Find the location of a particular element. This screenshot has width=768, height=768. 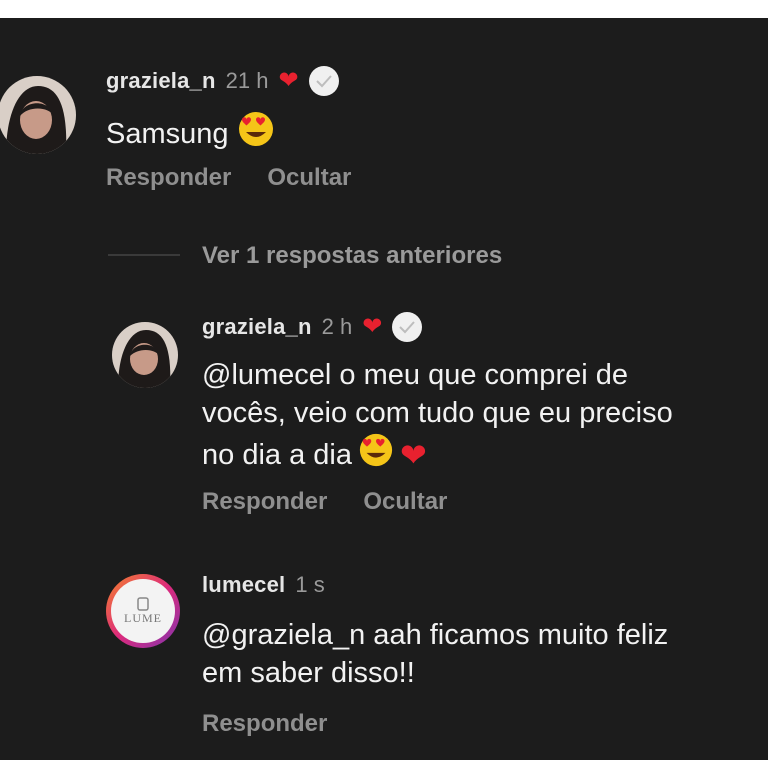

brand-logo-text: LUME is located at coordinates (143, 617).